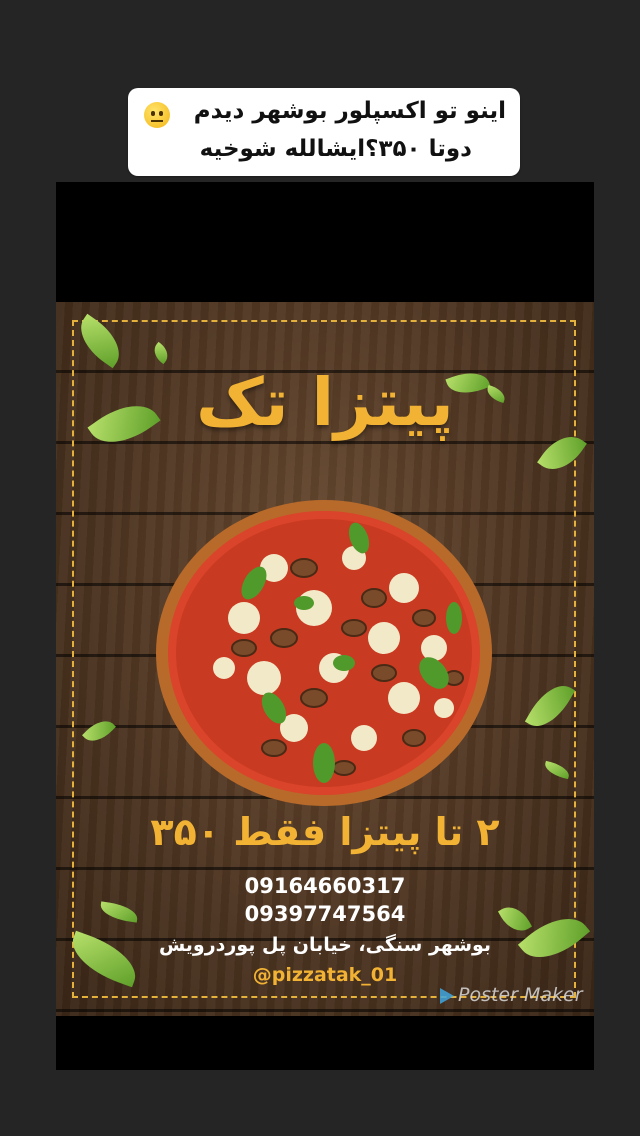  I want to click on phone-number-1: 09164660317, so click(325, 886).